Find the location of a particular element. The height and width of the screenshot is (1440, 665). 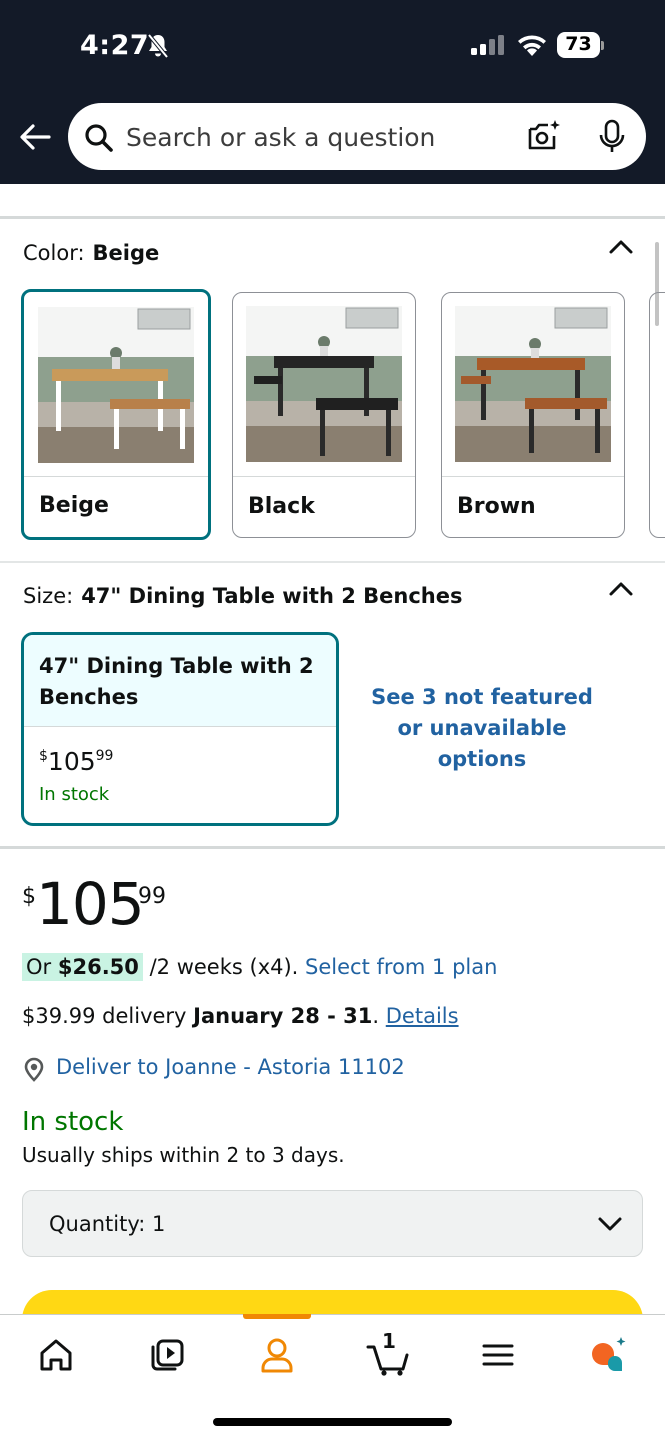

home-icon is located at coordinates (56, 1355).